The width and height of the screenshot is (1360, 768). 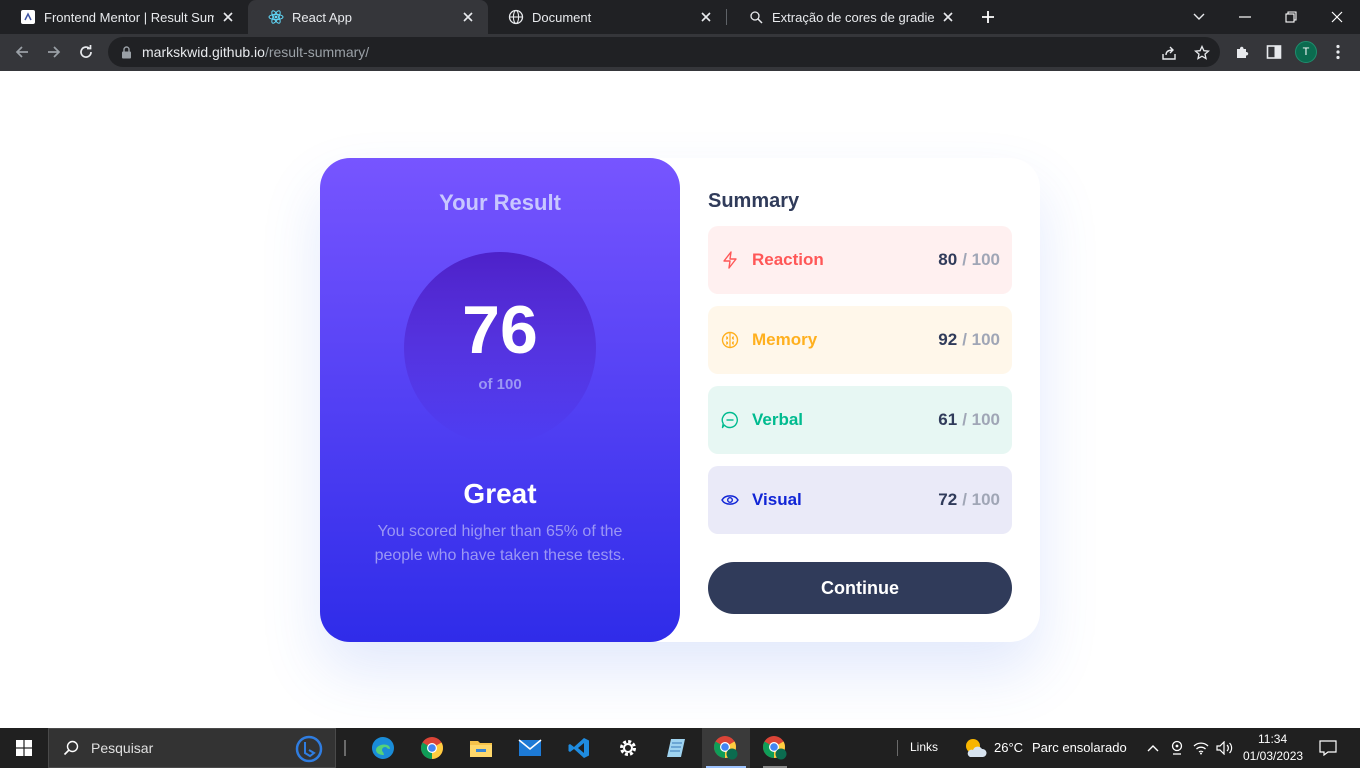 What do you see at coordinates (1337, 17) in the screenshot?
I see `close-window-button` at bounding box center [1337, 17].